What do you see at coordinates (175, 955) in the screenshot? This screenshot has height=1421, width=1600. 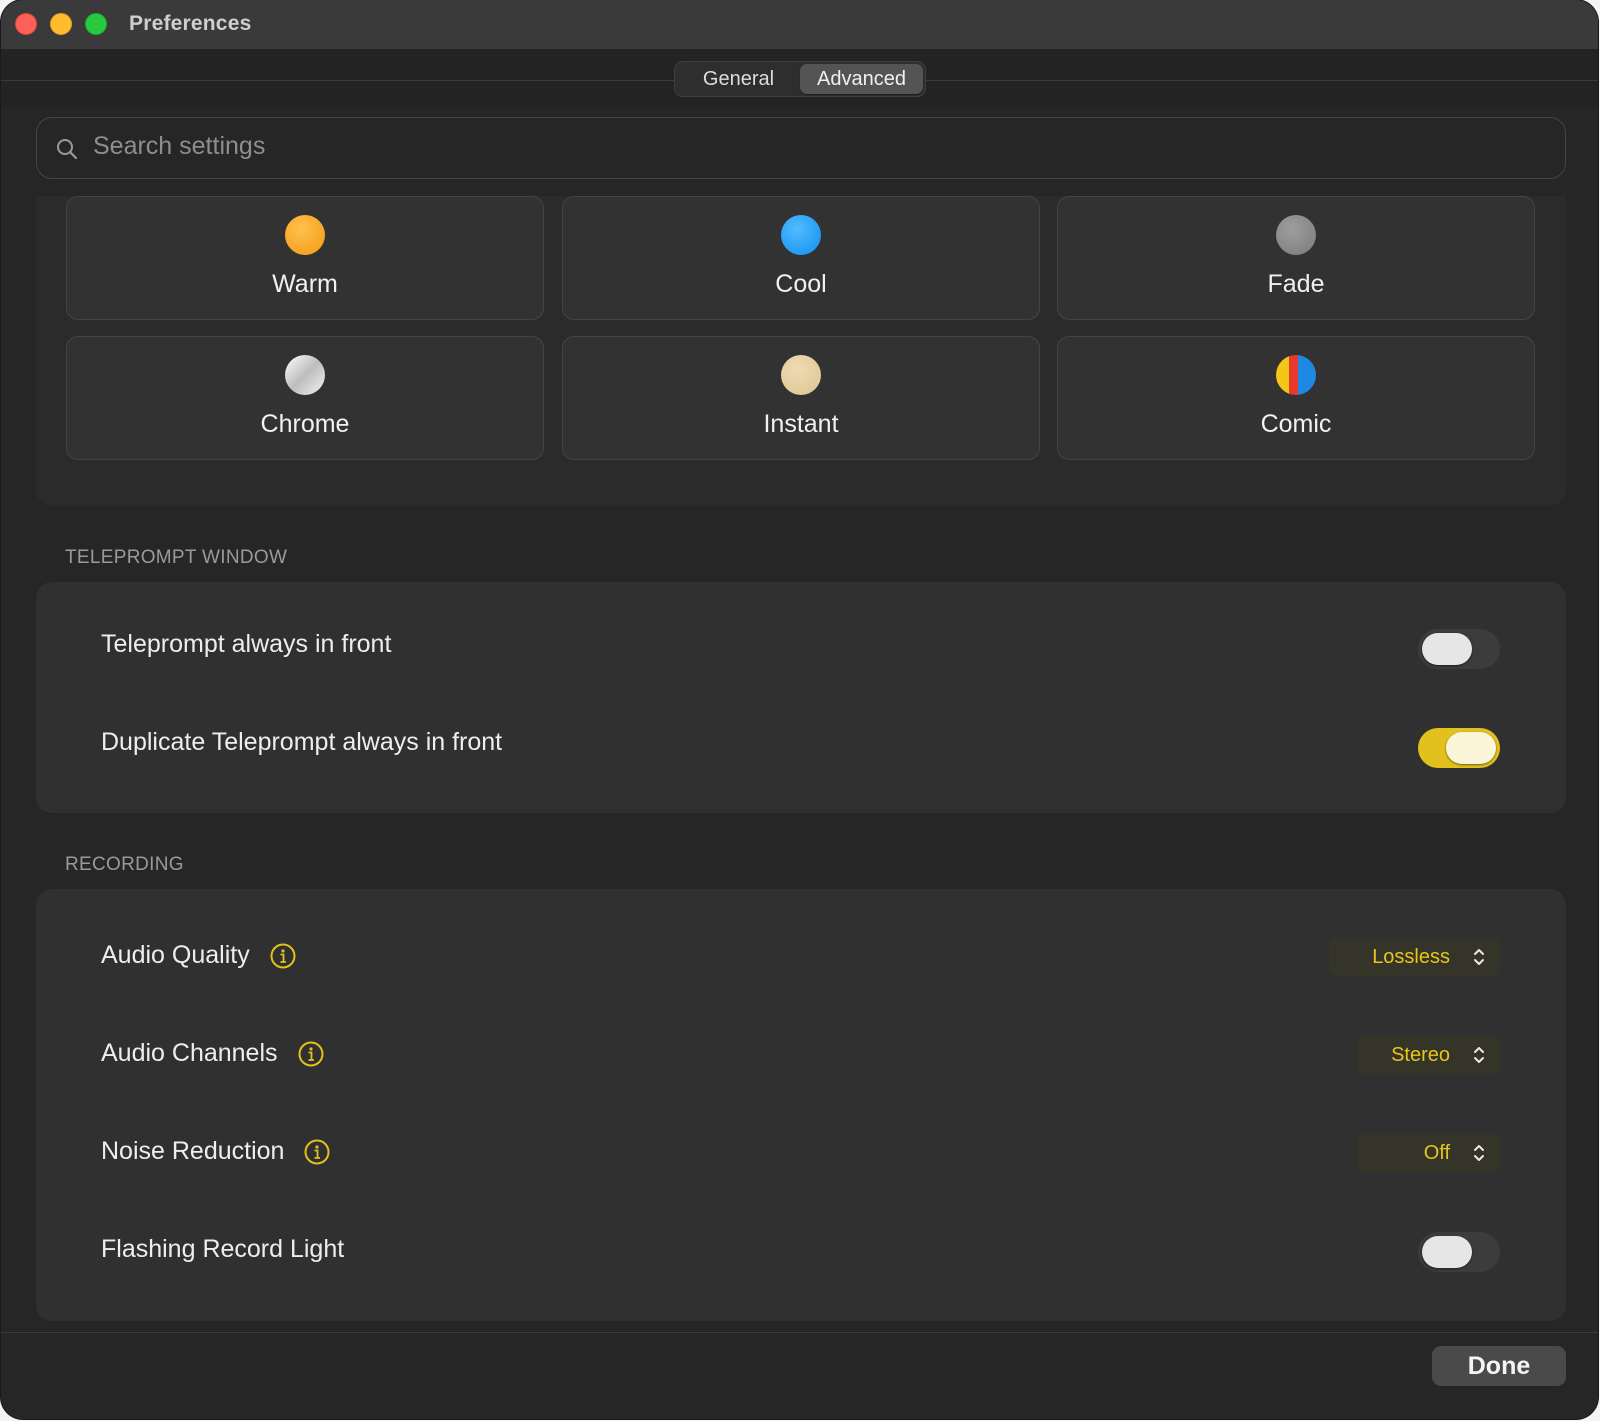 I see `setting-label: Audio Quality` at bounding box center [175, 955].